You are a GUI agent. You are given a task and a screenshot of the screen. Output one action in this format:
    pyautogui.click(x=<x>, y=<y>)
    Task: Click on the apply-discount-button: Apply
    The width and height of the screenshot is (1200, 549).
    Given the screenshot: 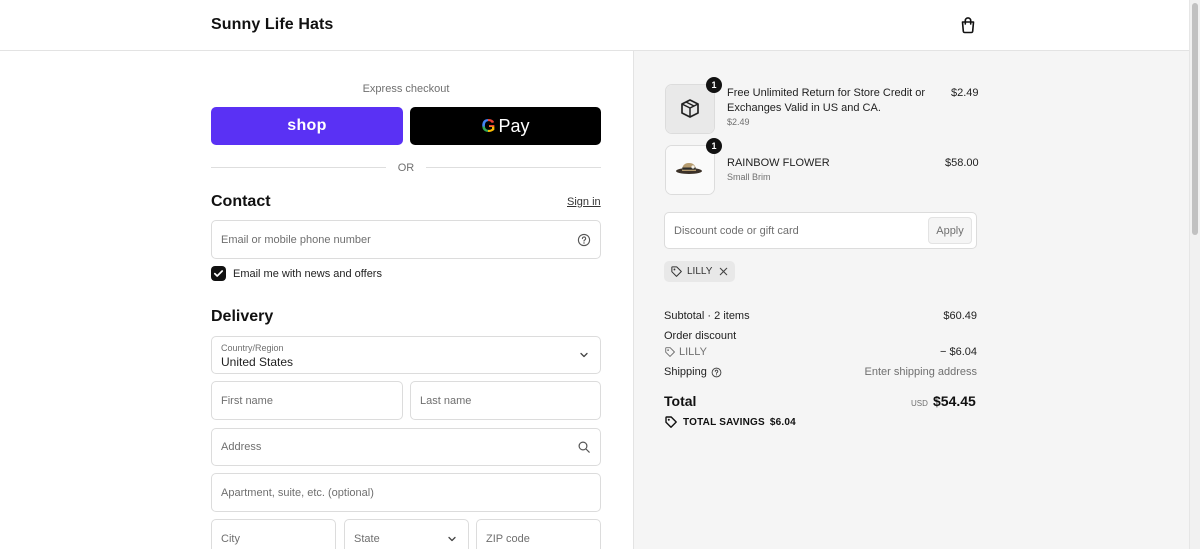 What is the action you would take?
    pyautogui.click(x=950, y=230)
    